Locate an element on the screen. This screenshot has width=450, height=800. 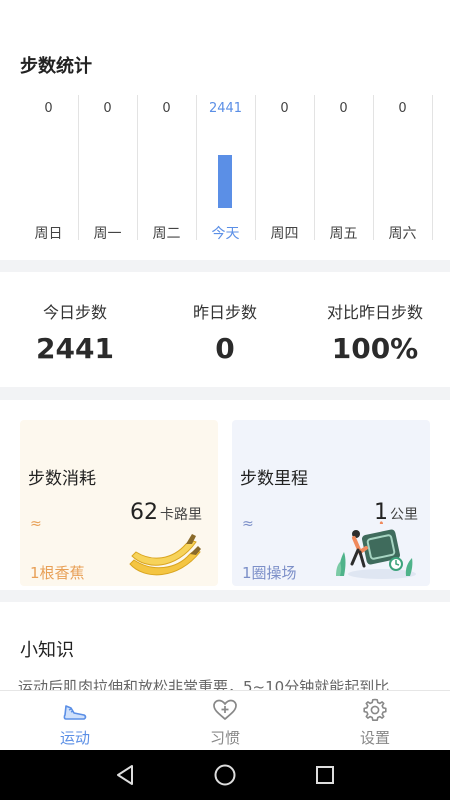
bottom-tab-bar: 运动 习惯 设置 is located at coordinates (225, 720).